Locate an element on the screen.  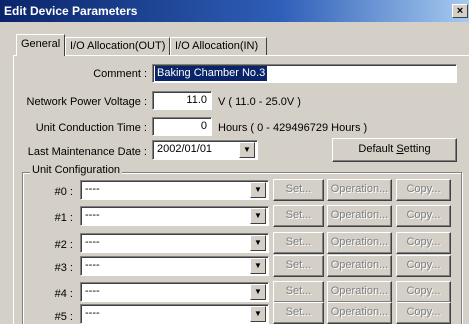
title-bar: Edit Device Parameters × is located at coordinates (234, 11).